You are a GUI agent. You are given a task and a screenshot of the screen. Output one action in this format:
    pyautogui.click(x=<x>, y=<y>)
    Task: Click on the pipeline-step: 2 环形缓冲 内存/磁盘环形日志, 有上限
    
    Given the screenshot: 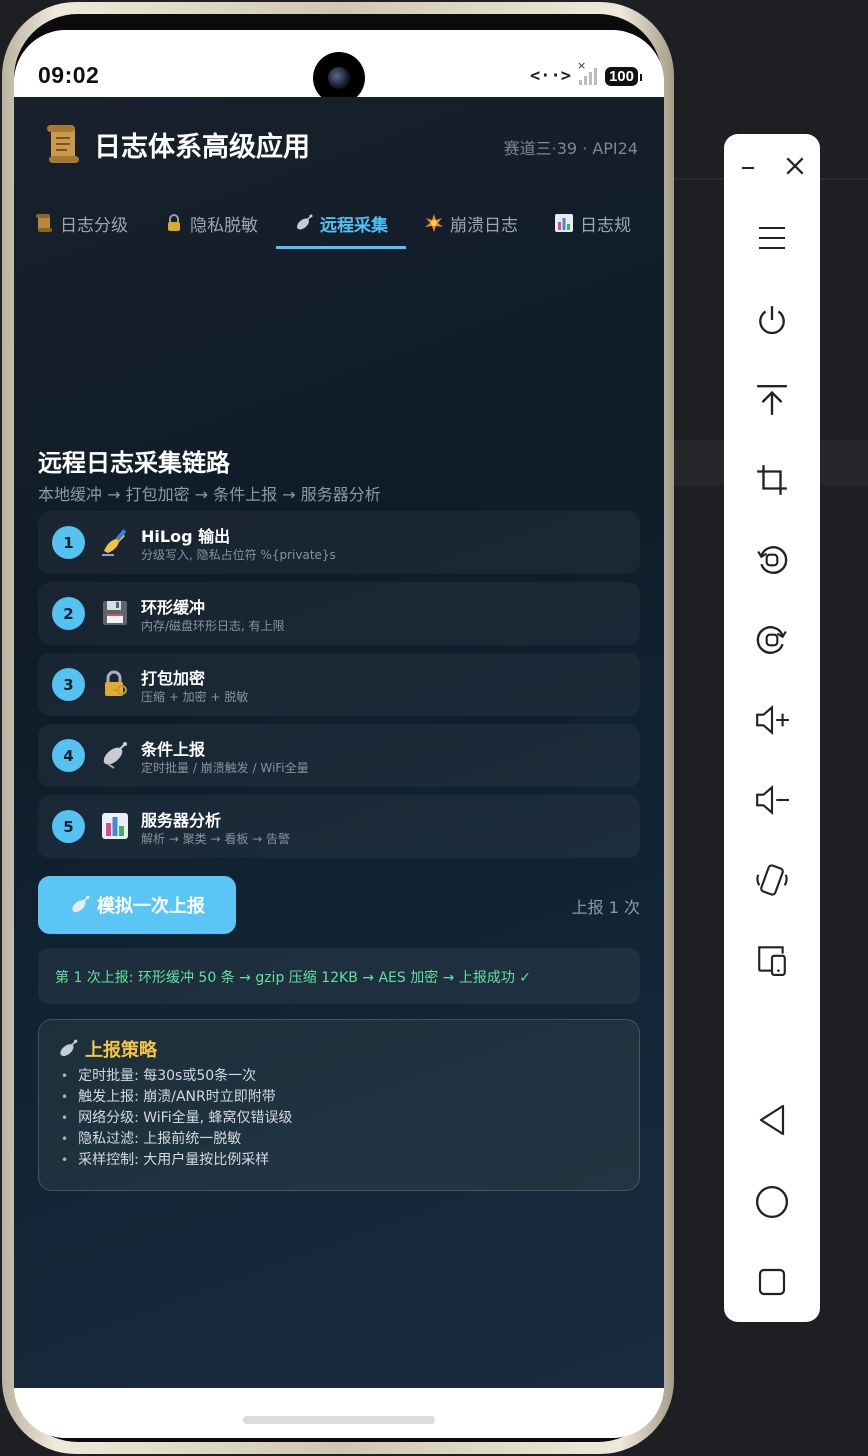 What is the action you would take?
    pyautogui.click(x=339, y=613)
    